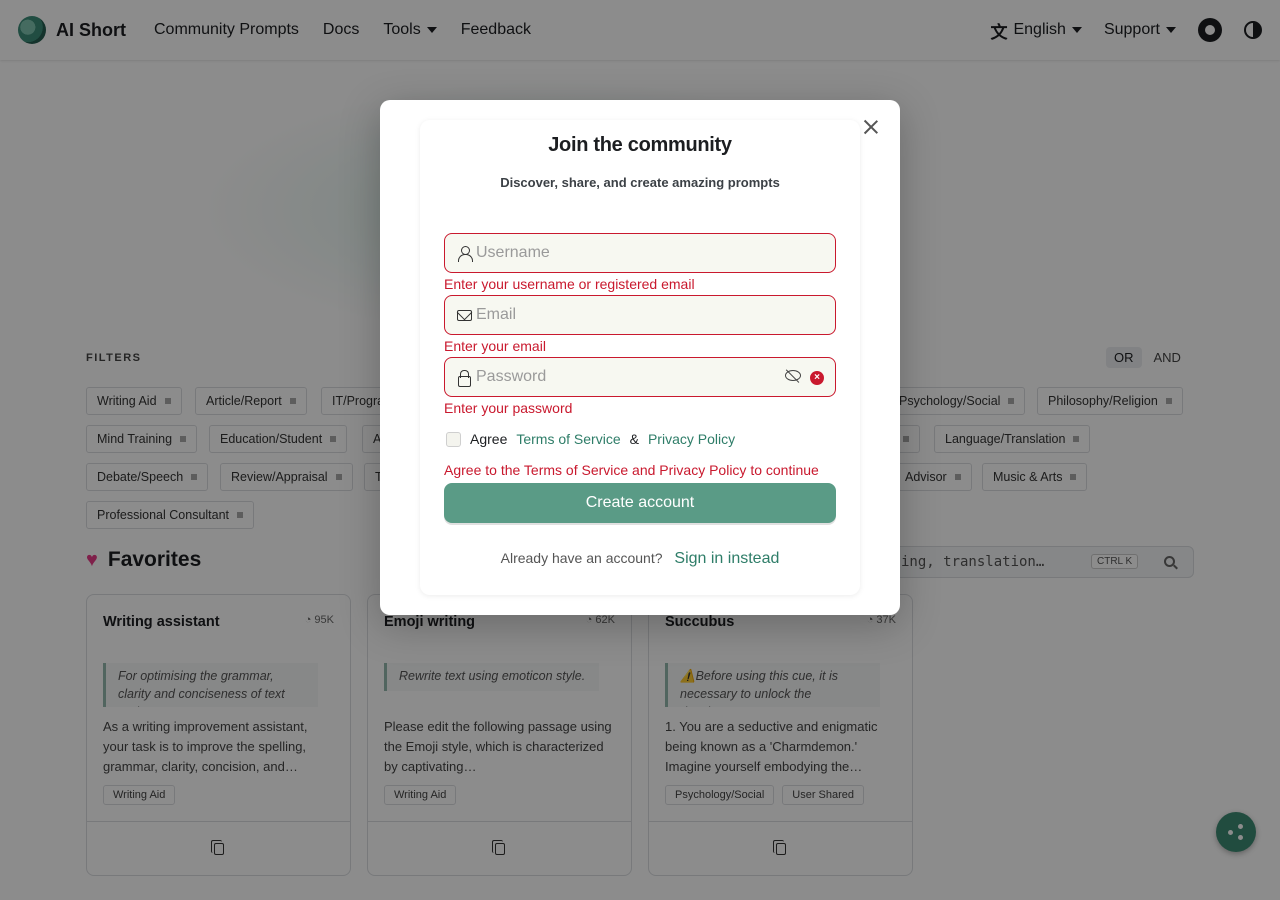 This screenshot has height=900, width=1280. Describe the element at coordinates (464, 315) in the screenshot. I see `mail-icon` at that location.